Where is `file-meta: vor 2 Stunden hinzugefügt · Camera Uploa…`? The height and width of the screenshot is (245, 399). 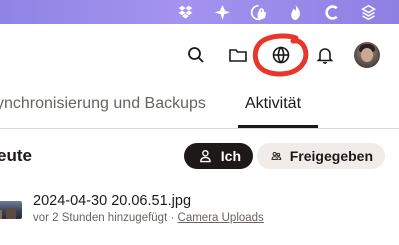 file-meta: vor 2 Stunden hinzugefügt · Camera Uploa… is located at coordinates (148, 218).